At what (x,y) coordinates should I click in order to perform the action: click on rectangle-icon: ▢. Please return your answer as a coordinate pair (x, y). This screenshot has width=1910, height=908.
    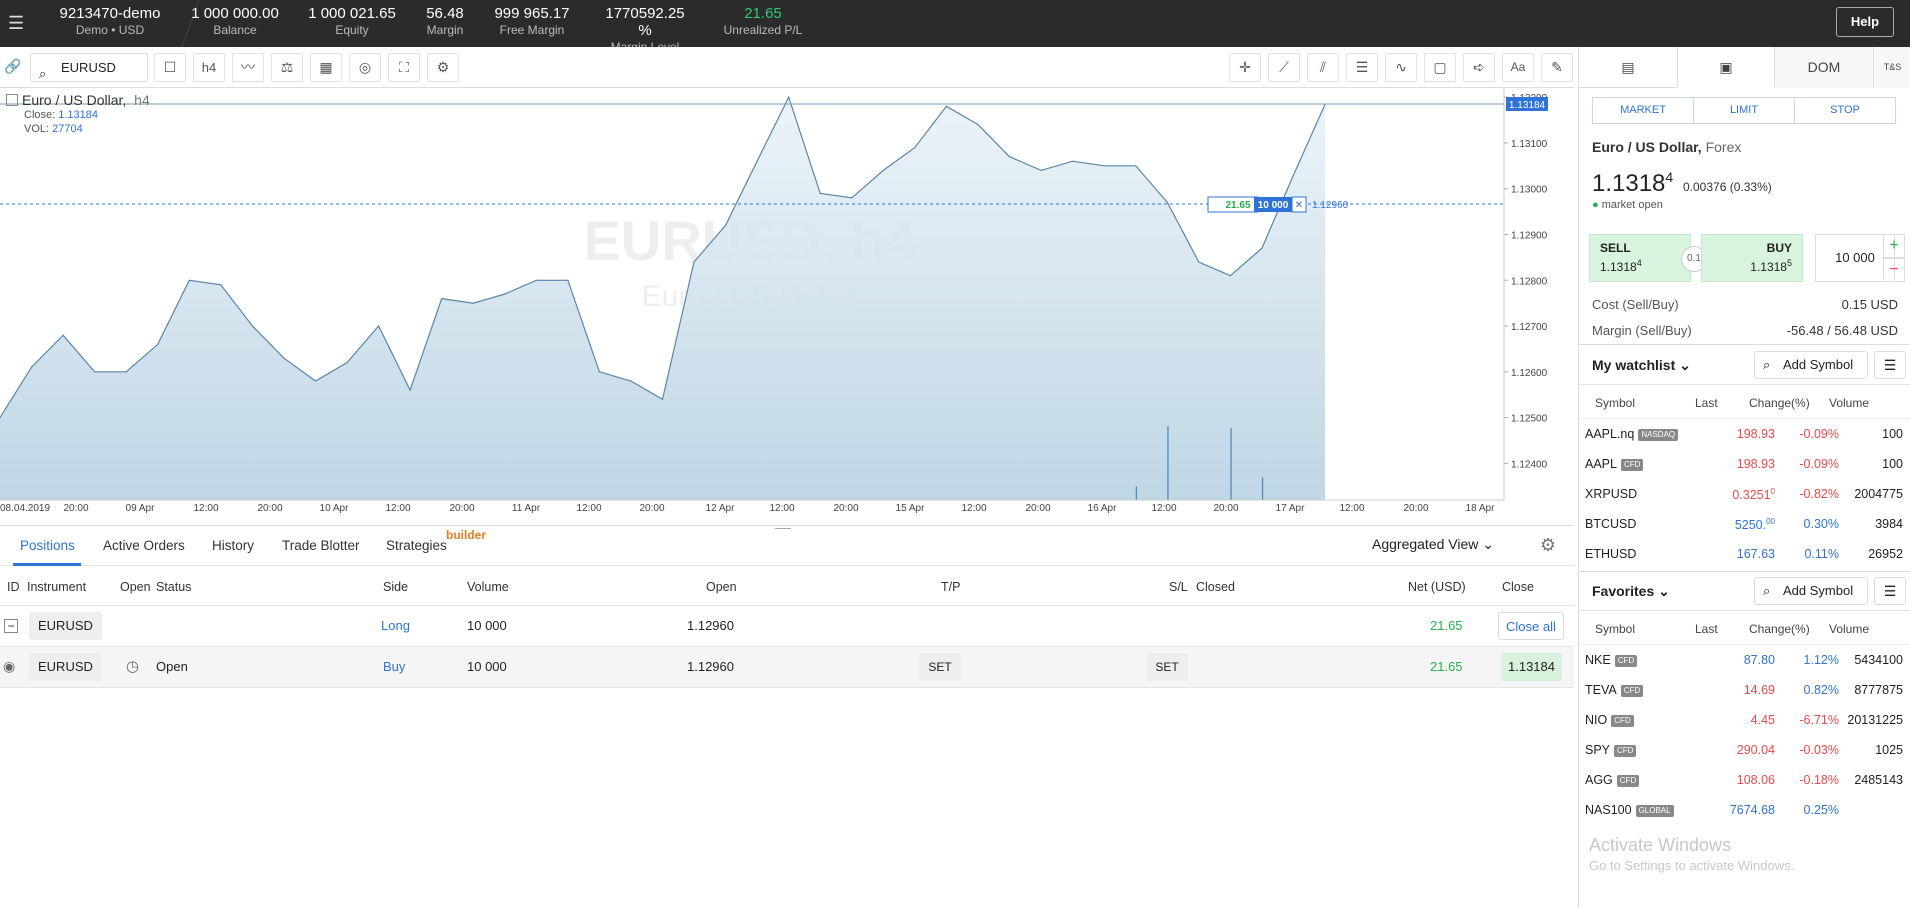
    Looking at the image, I should click on (1440, 67).